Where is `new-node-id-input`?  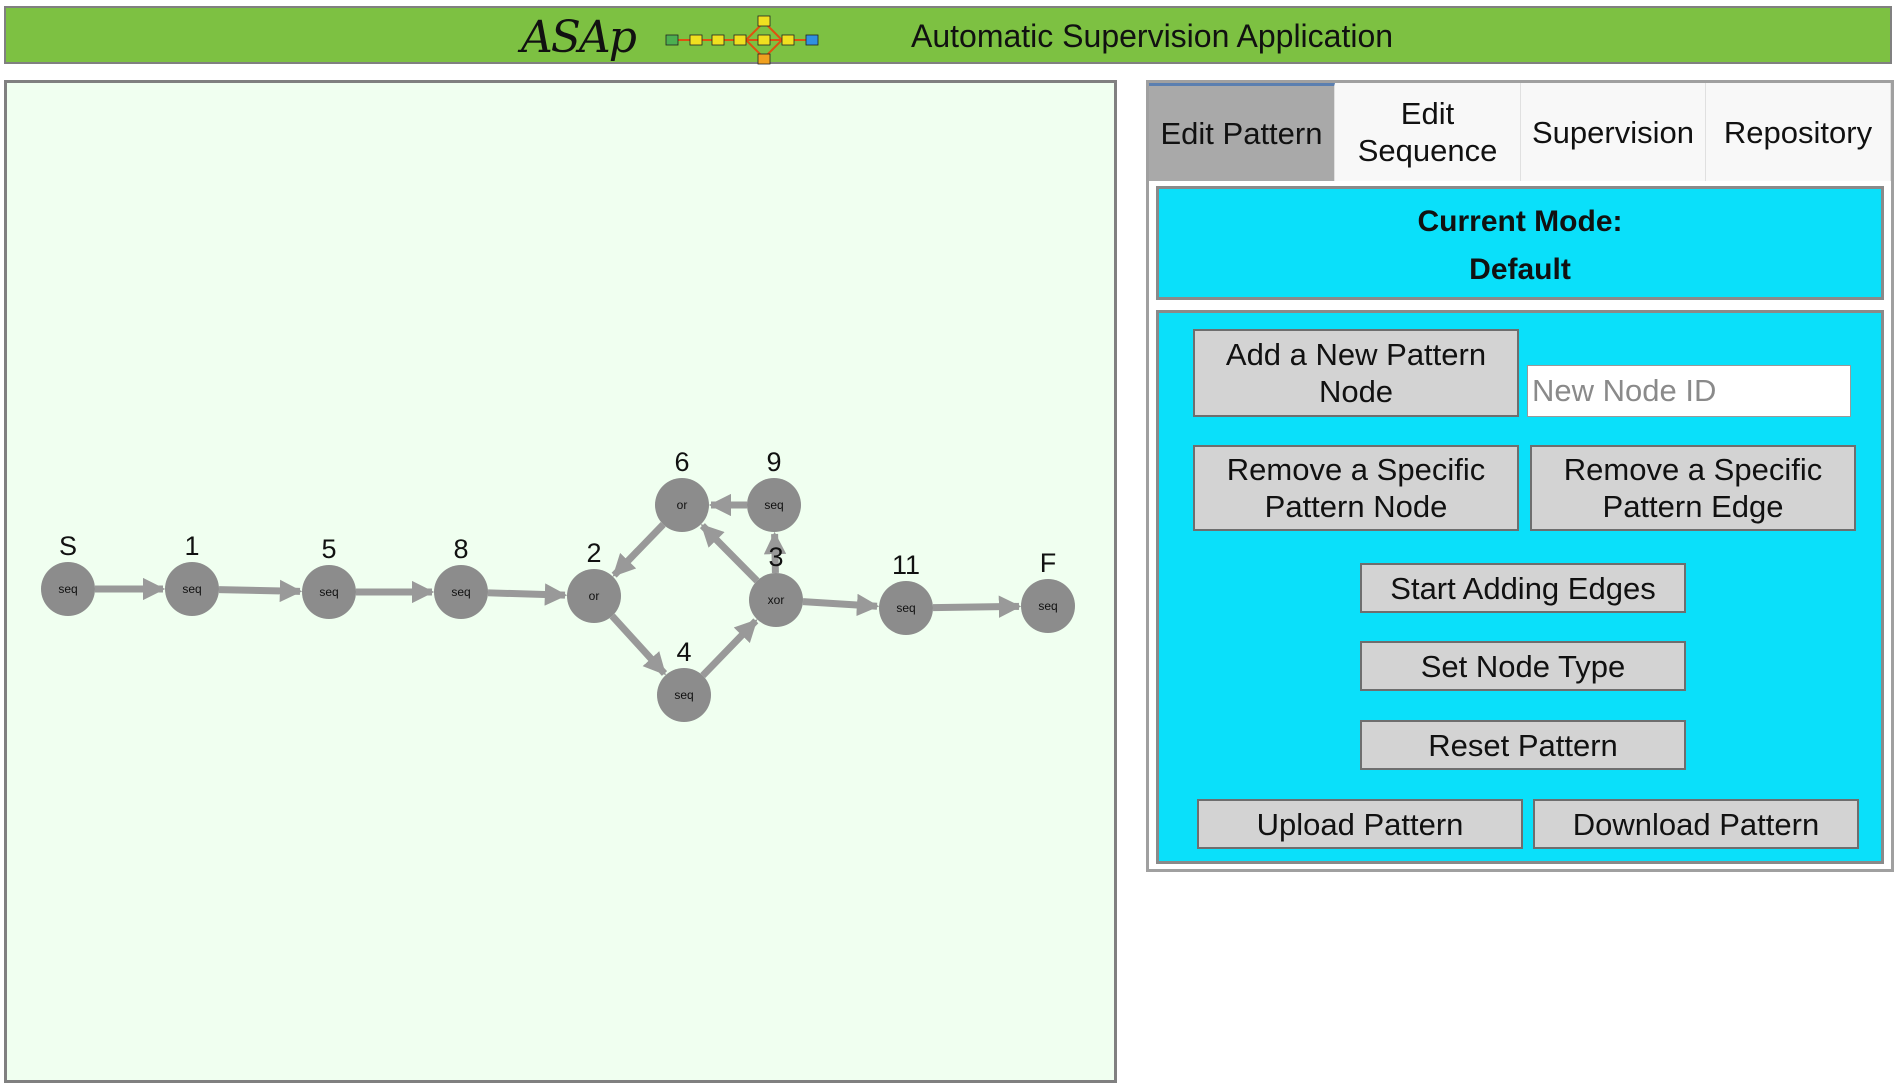
new-node-id-input is located at coordinates (1689, 391).